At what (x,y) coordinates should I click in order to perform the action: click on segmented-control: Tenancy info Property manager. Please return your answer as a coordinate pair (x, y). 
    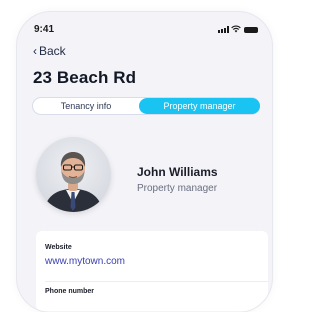
    Looking at the image, I should click on (146, 106).